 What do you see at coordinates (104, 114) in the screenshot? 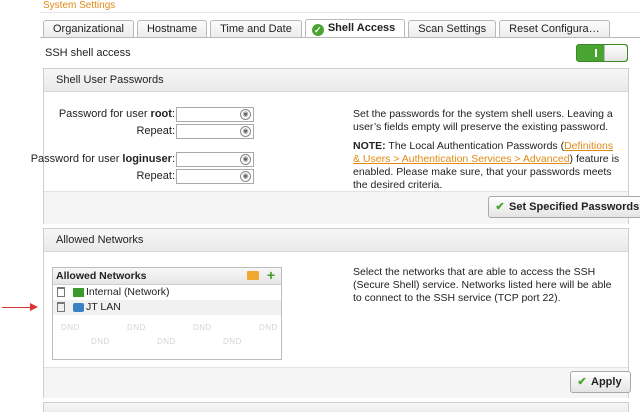
I see `root-password-label-prefix: Password for user` at bounding box center [104, 114].